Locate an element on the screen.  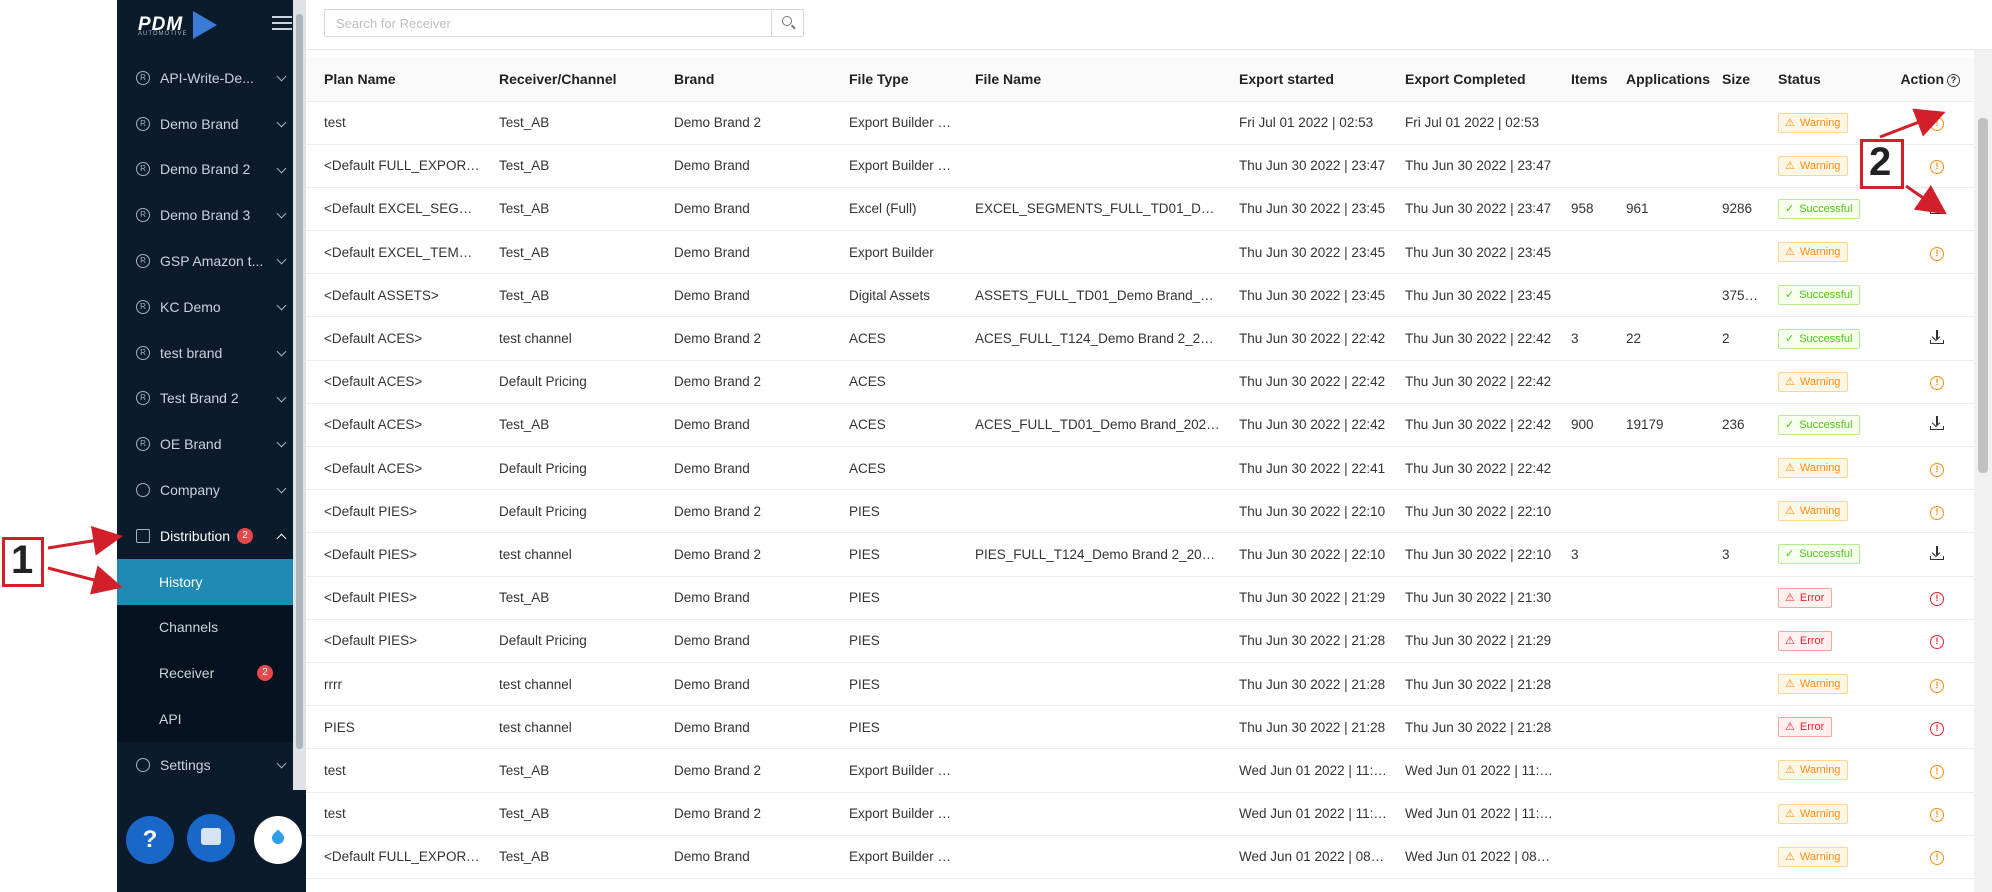
arrow-to-distribution is located at coordinates (85, 540).